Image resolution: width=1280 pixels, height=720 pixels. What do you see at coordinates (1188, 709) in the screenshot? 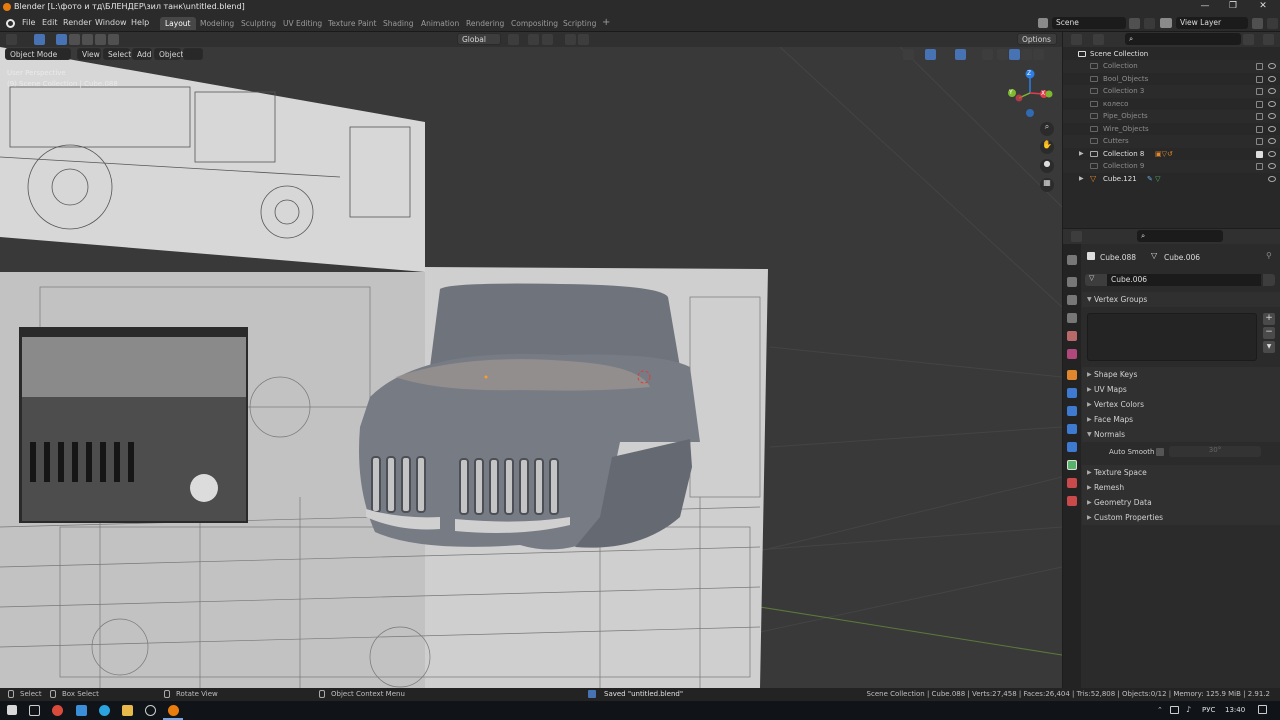
I see `volume-icon: ♪` at bounding box center [1188, 709].